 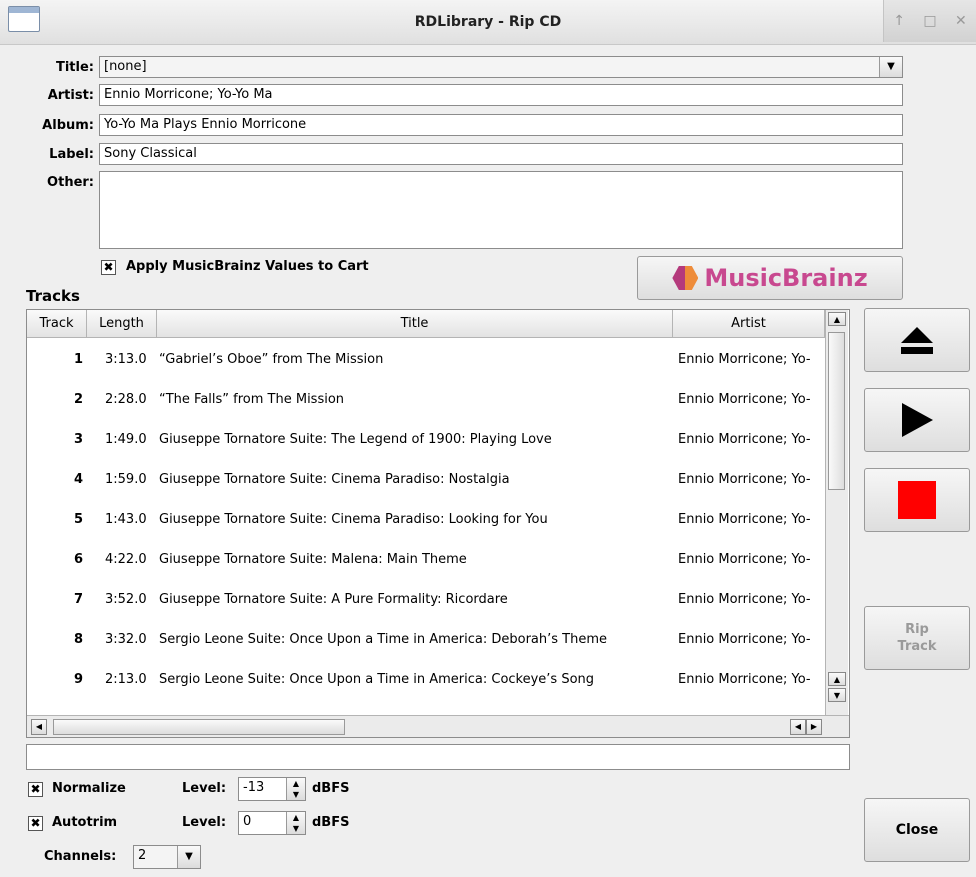 I want to click on title-combo: [none] ▼, so click(x=501, y=67).